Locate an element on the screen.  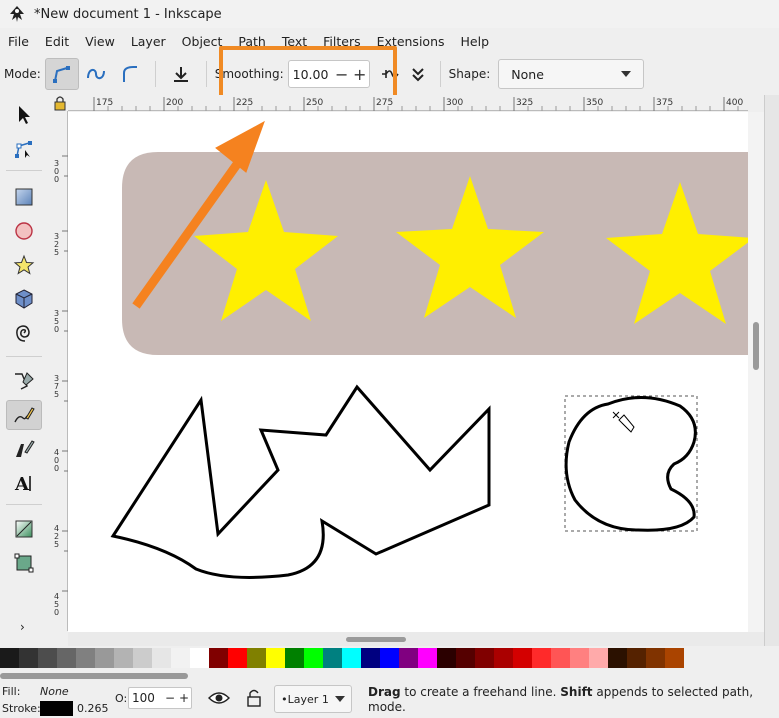
menu-path: Path is located at coordinates (251, 41).